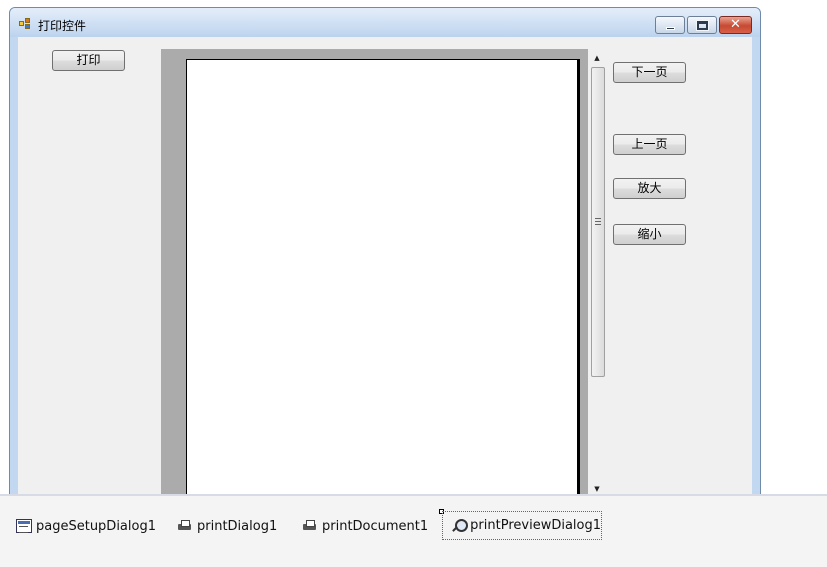  Describe the element at coordinates (96, 526) in the screenshot. I see `tray-item-label: pageSetupDialog1` at that location.